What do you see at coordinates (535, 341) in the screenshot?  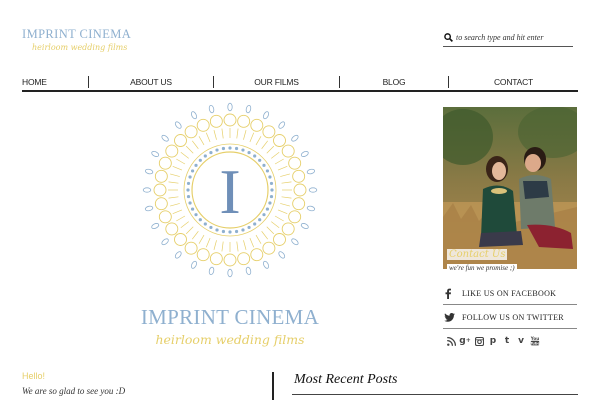 I see `youtube-icon: You Tube` at bounding box center [535, 341].